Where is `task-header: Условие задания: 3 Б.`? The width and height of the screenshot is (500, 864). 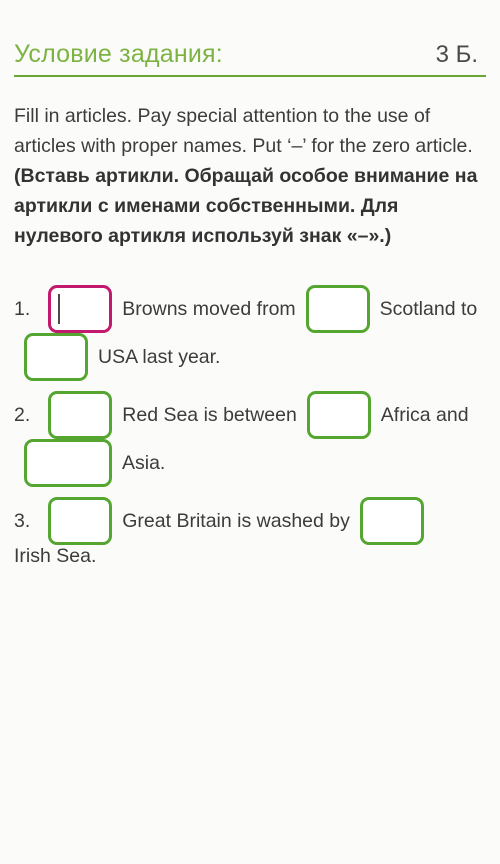
task-header: Условие задания: 3 Б. is located at coordinates (250, 37).